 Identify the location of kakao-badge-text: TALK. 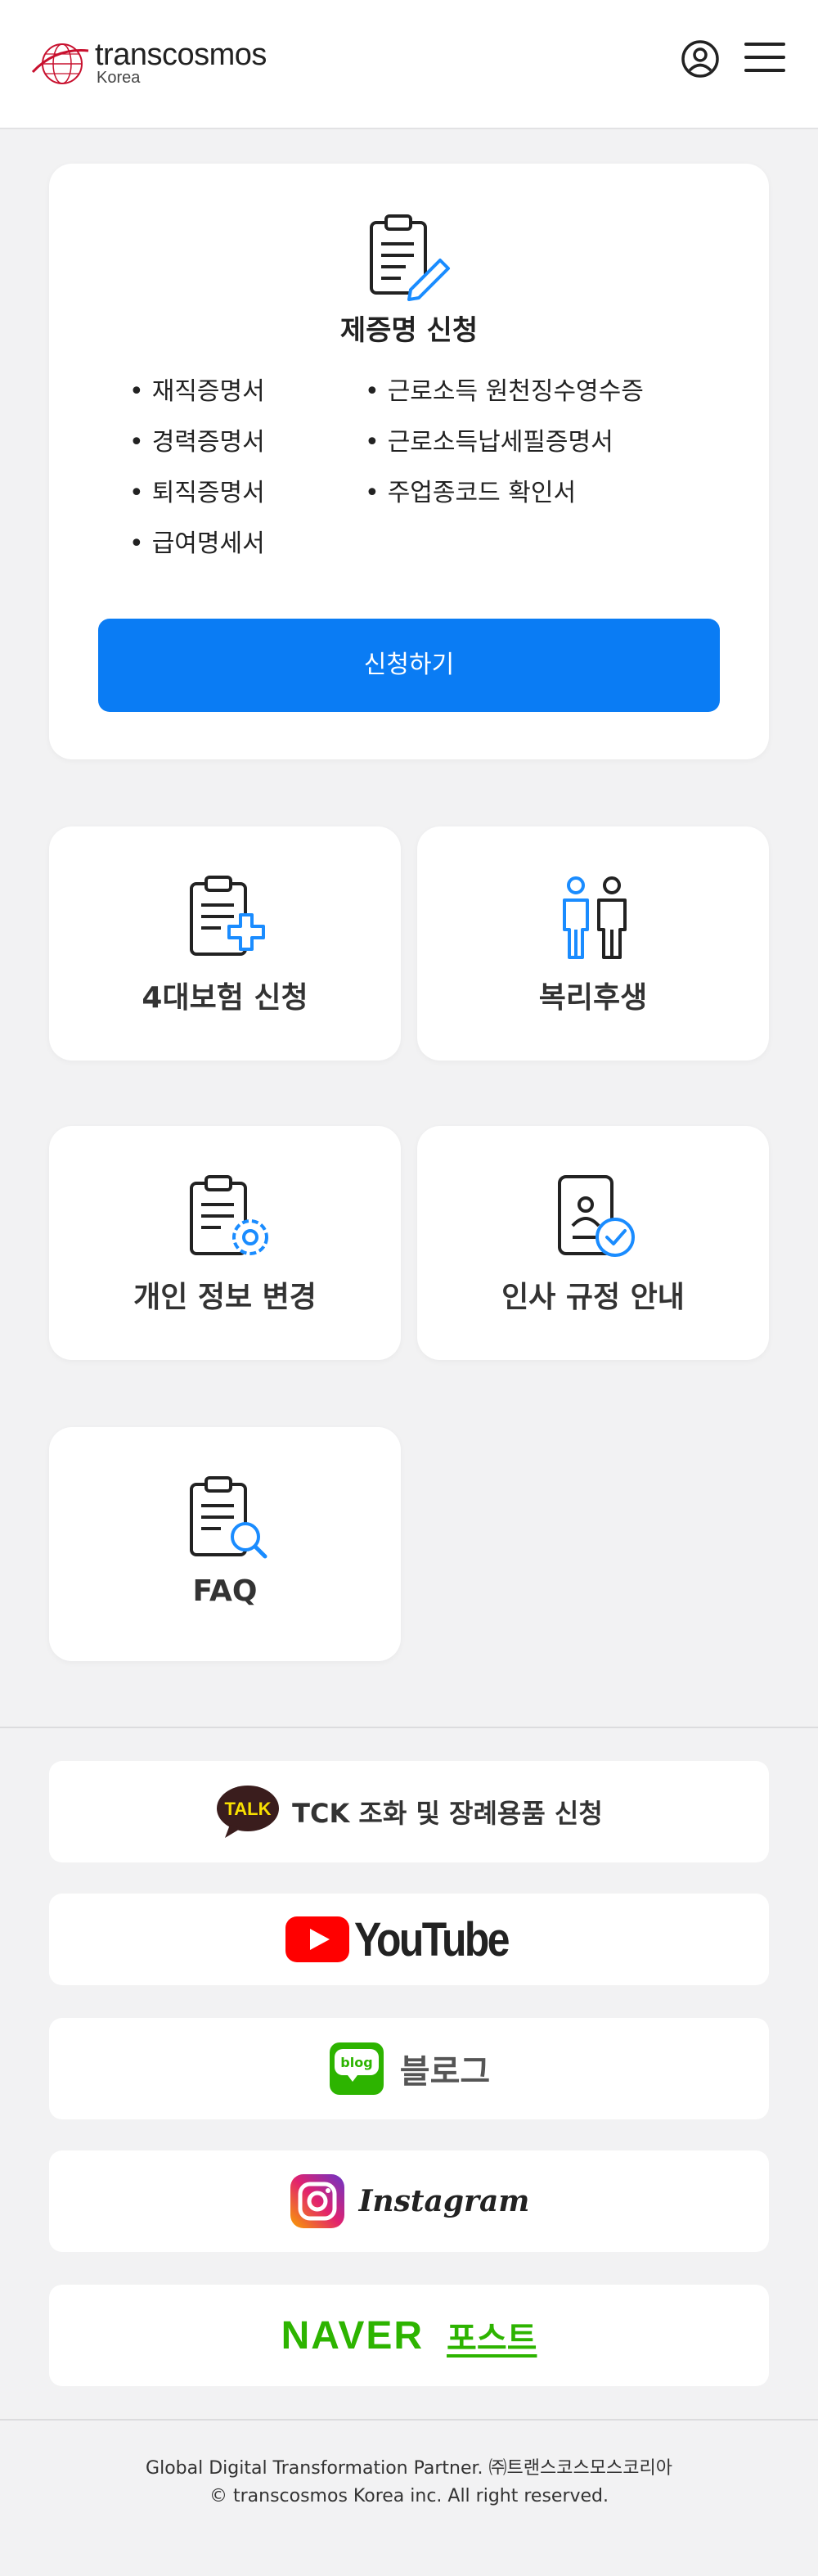
(248, 1809).